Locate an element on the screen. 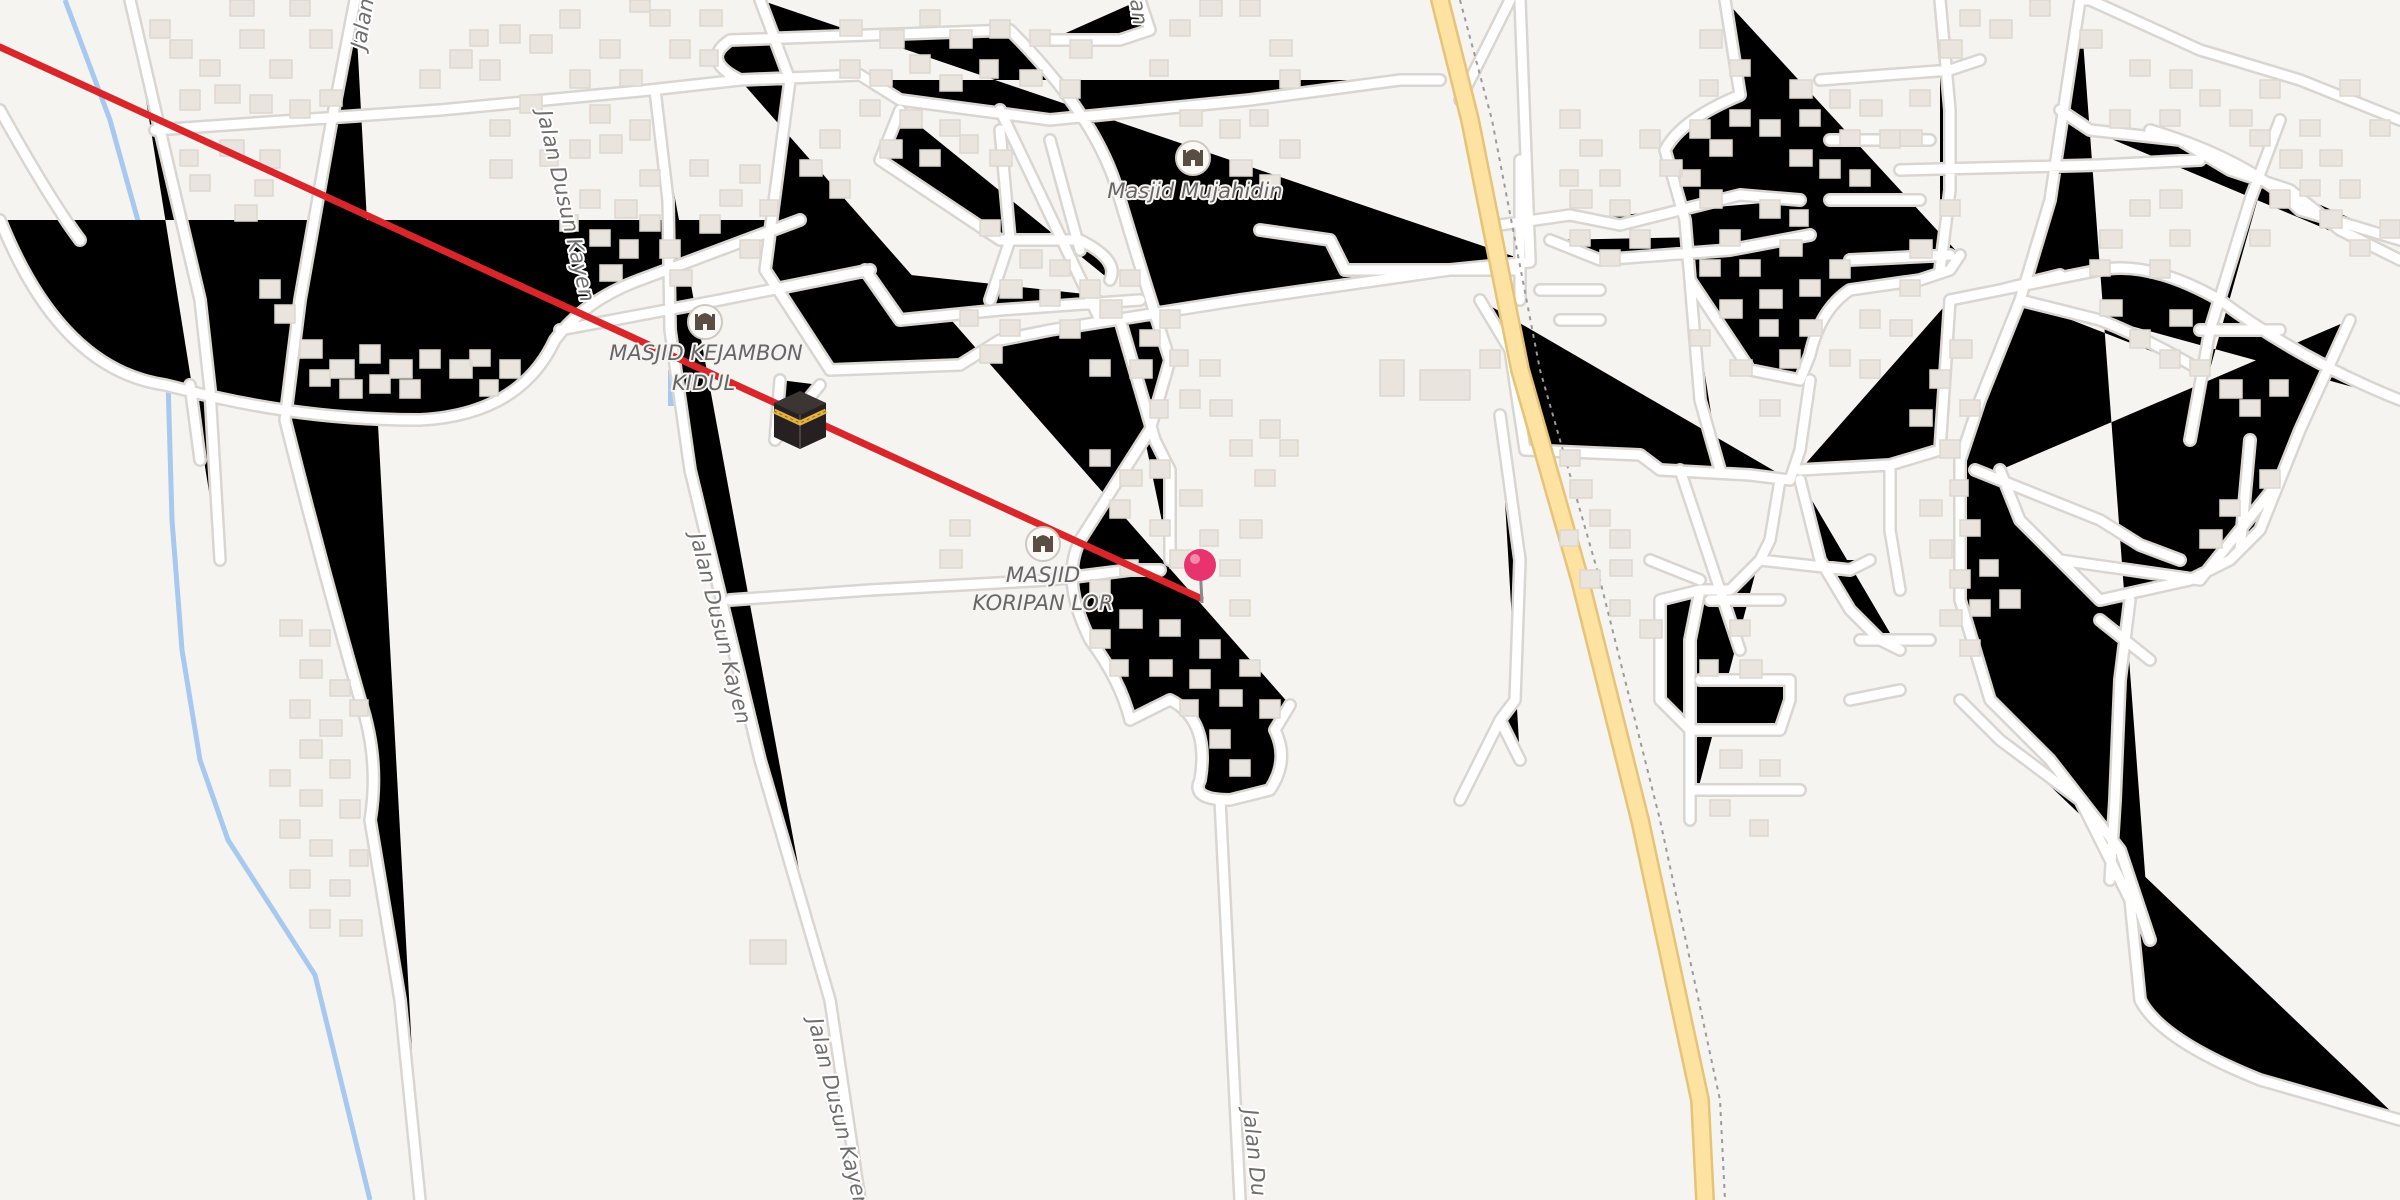  poi-label-masjid-koripan-lor-line2: KORIPAN LOR is located at coordinates (1042, 603).